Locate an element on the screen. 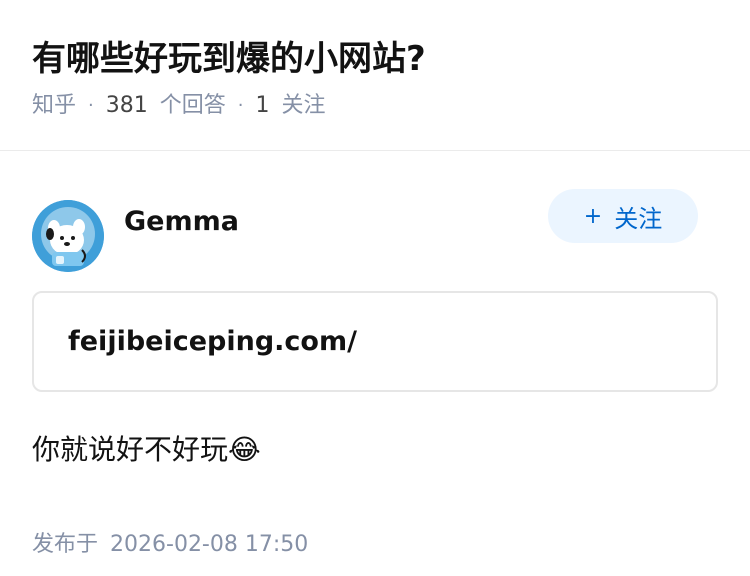 The height and width of the screenshot is (576, 750). follow-button: + 关注 is located at coordinates (623, 216).